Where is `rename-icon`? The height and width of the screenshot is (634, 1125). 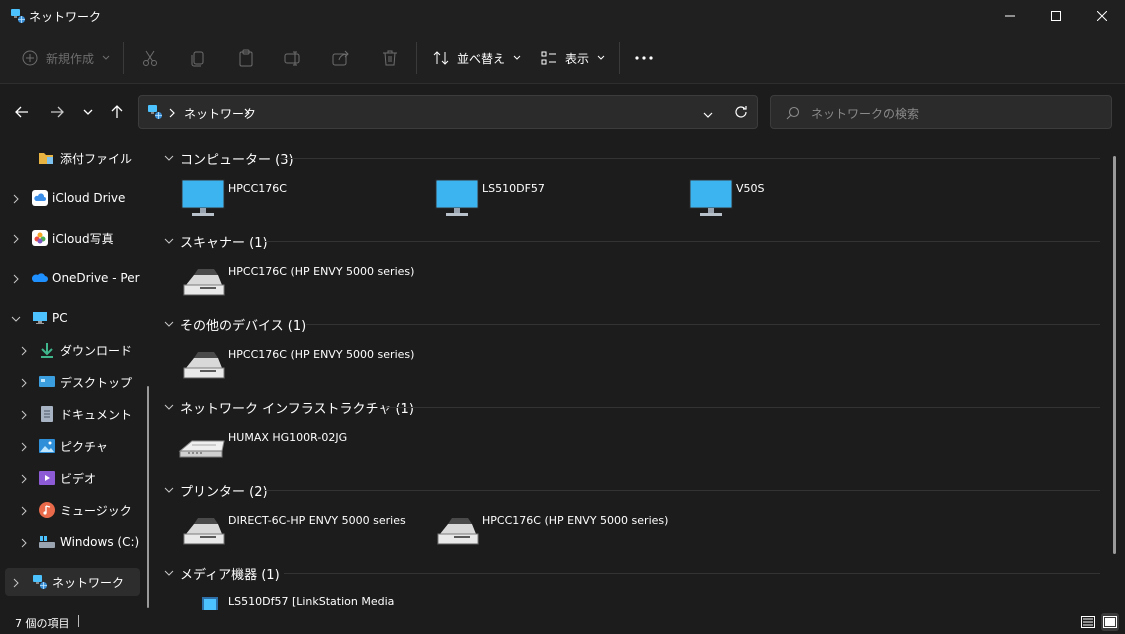
rename-icon is located at coordinates (292, 58).